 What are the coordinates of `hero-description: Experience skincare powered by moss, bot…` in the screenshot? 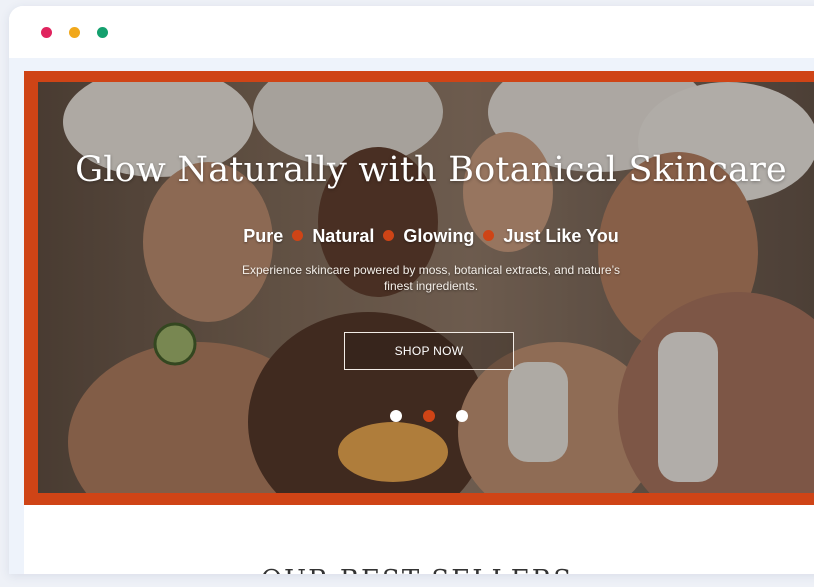 It's located at (431, 278).